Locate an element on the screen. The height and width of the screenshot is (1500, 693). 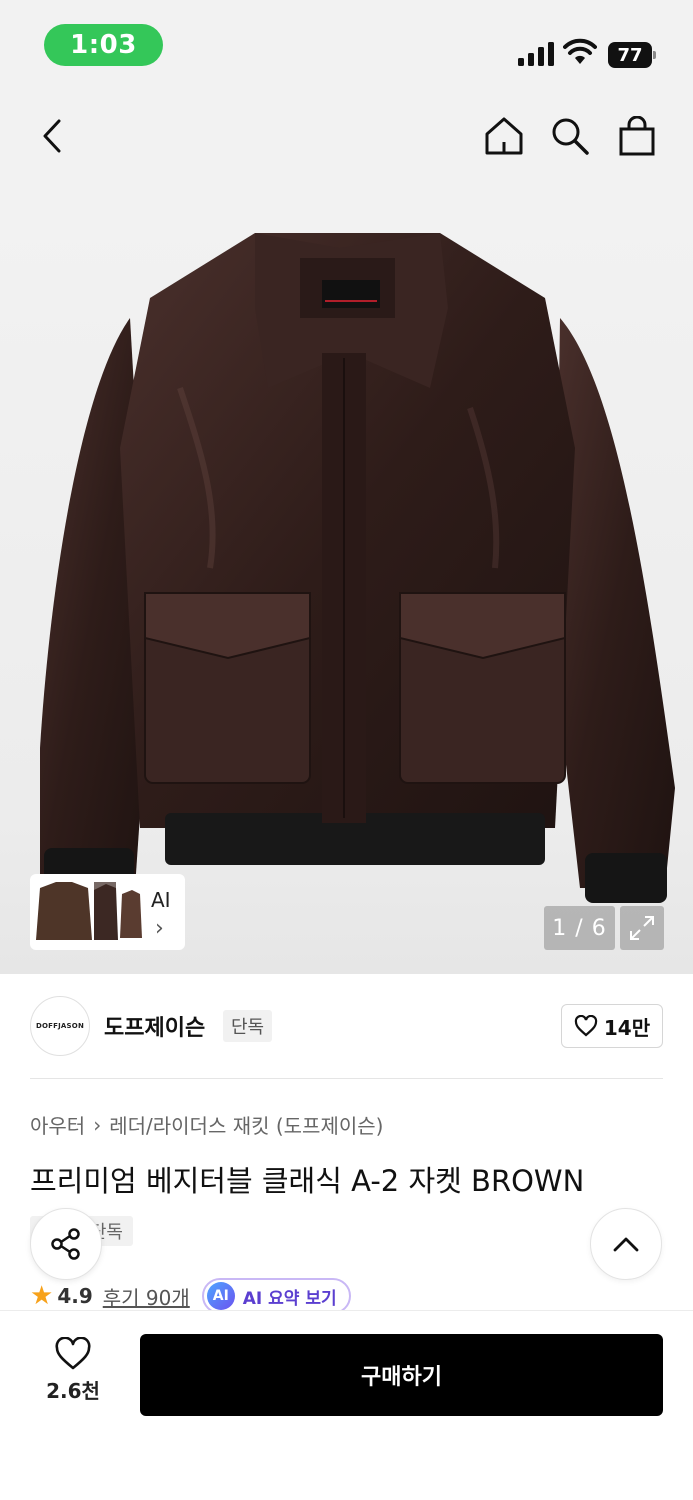
brand-like-button: 14만 is located at coordinates (612, 1026).